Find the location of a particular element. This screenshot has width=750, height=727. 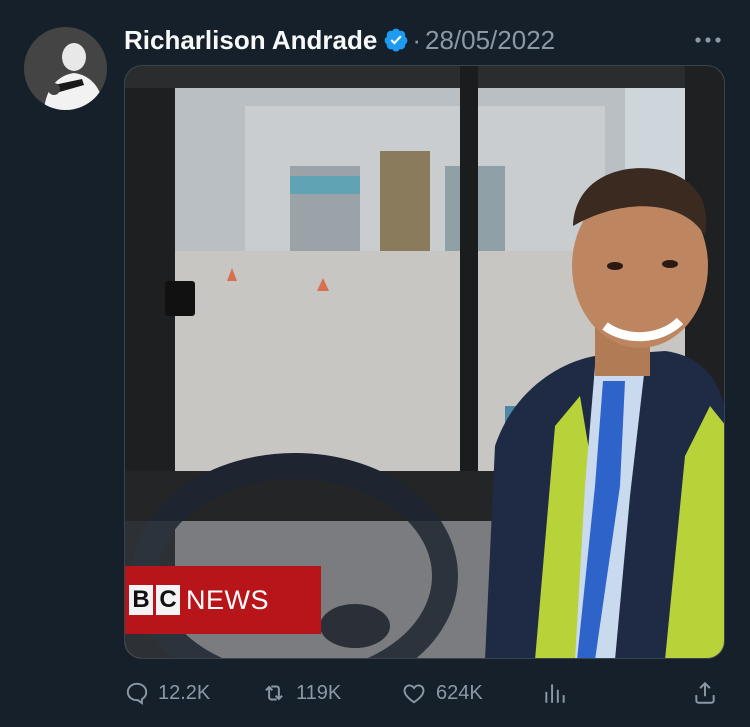

avatar is located at coordinates (65, 68).